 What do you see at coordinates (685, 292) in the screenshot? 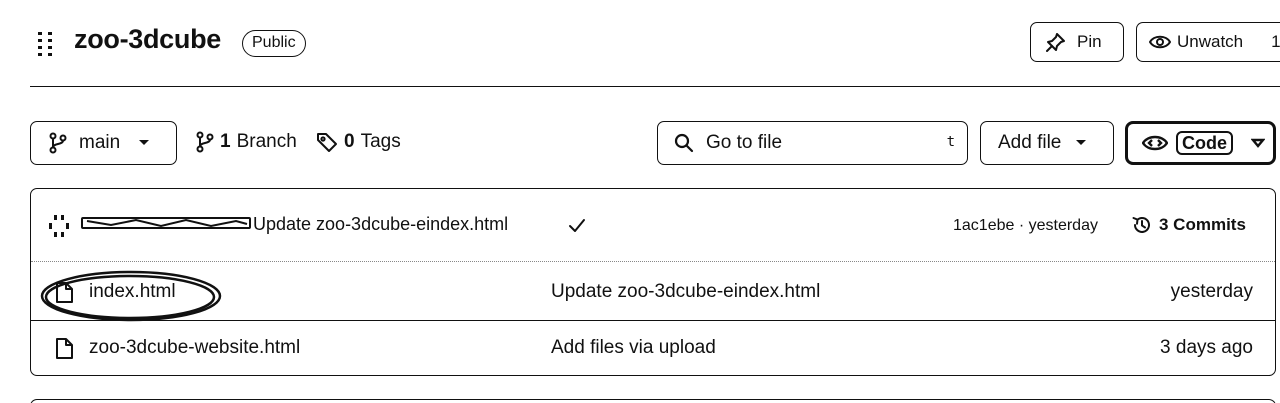
I see `file-commit-message: Update zoo-3dcube-eindex.html` at bounding box center [685, 292].